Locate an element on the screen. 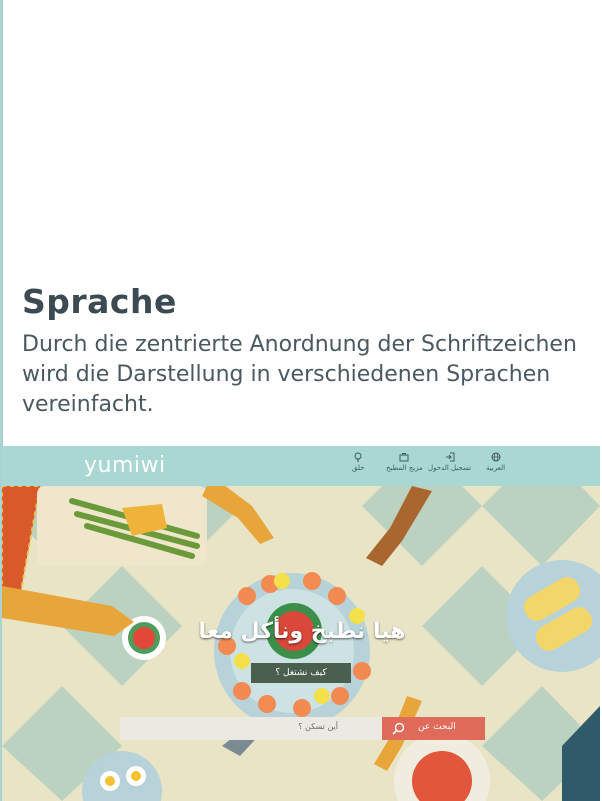 The width and height of the screenshot is (602, 801). nav-item-login: تسجيل الدخول is located at coordinates (449, 462).